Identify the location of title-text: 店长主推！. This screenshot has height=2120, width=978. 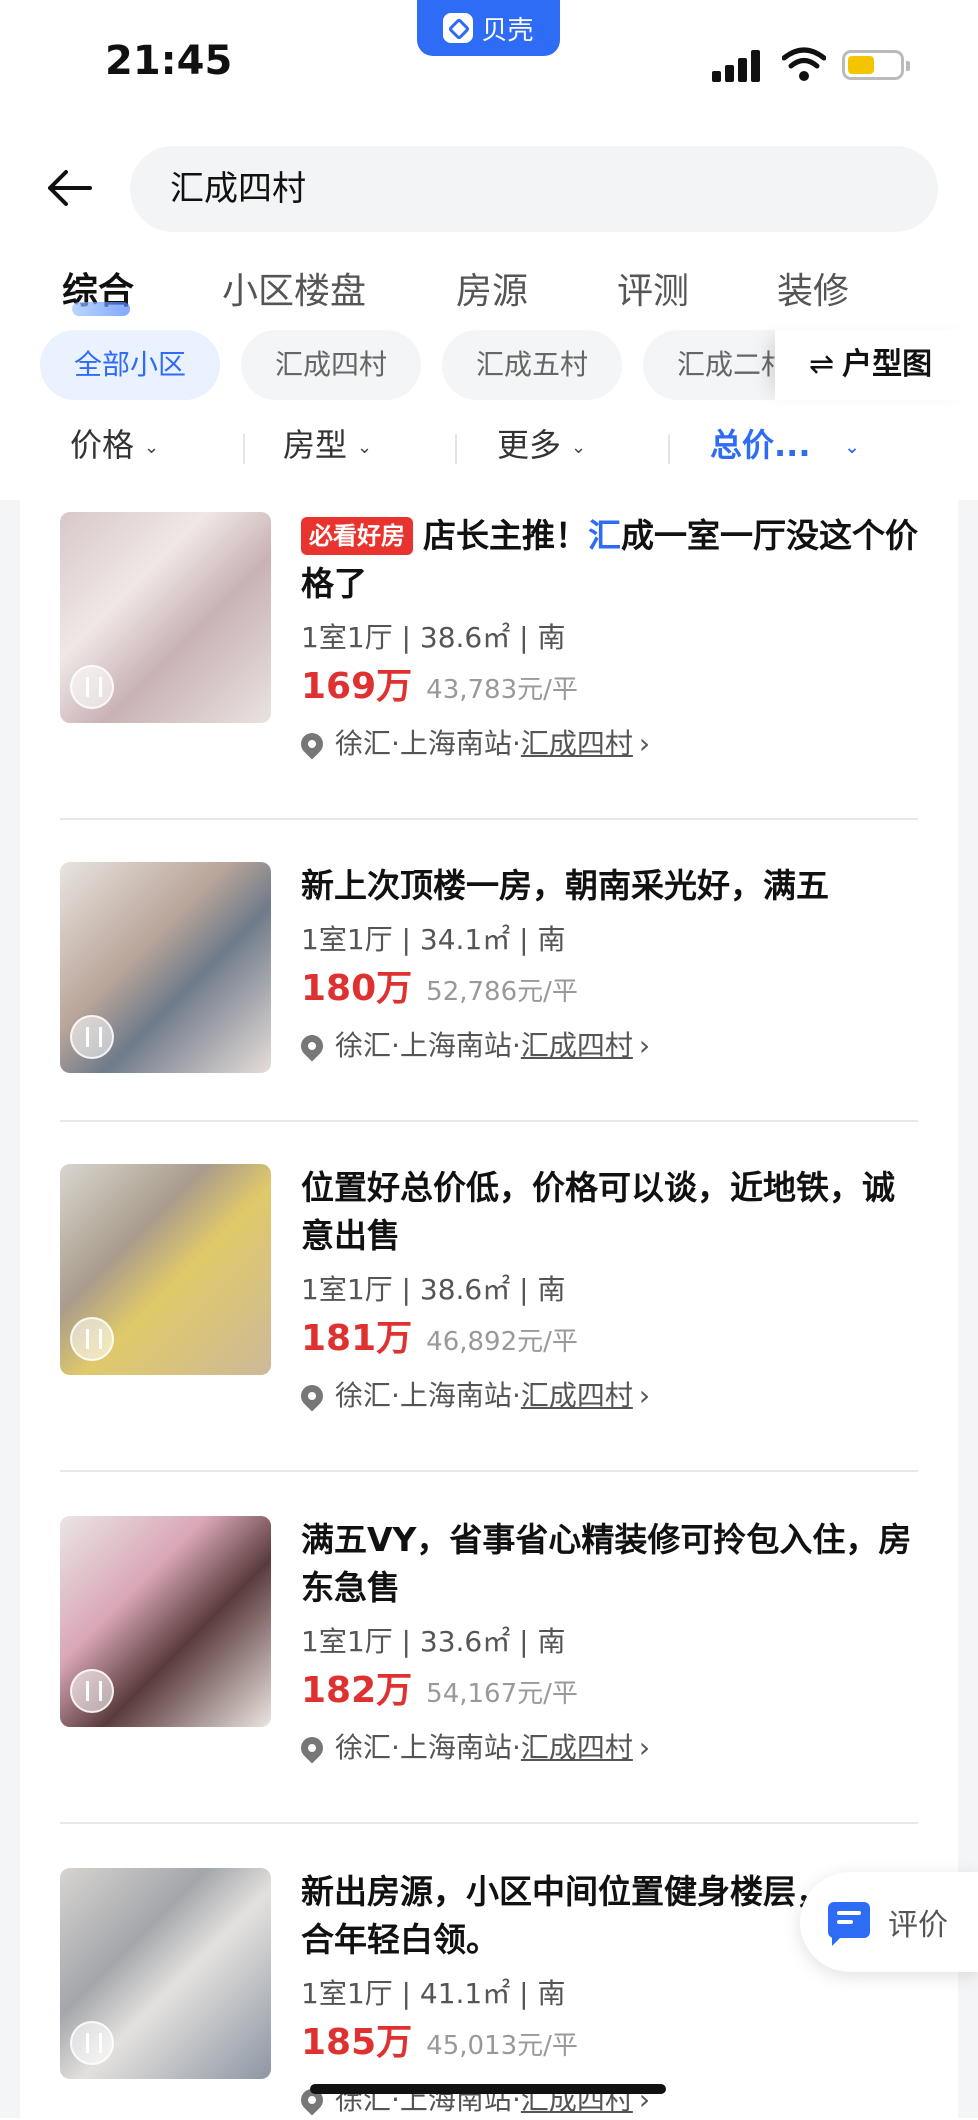
(505, 535).